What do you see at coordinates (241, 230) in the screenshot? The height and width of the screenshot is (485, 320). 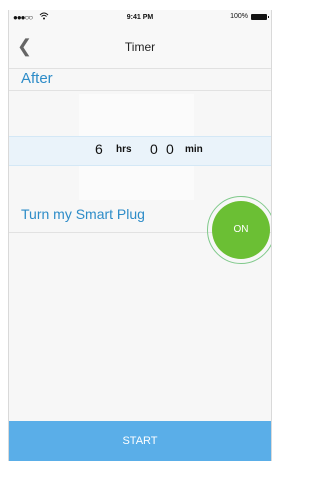 I see `on-toggle-button: ON` at bounding box center [241, 230].